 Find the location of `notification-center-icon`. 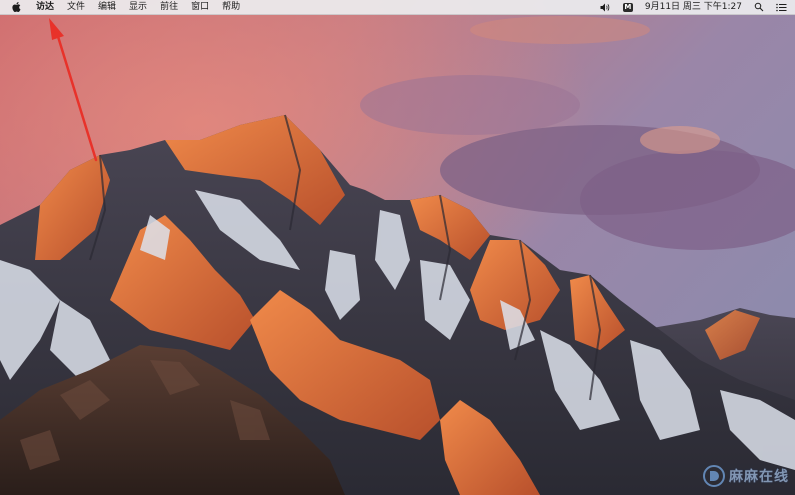

notification-center-icon is located at coordinates (781, 7).